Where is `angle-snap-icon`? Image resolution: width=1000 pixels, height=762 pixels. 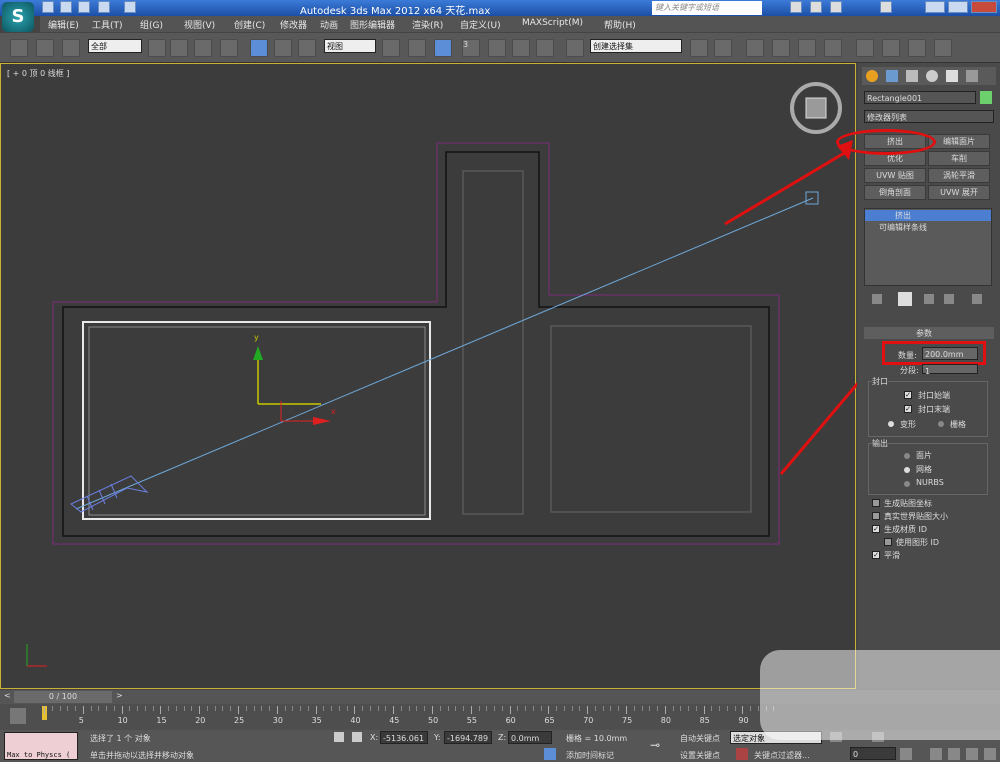 angle-snap-icon is located at coordinates (497, 48).